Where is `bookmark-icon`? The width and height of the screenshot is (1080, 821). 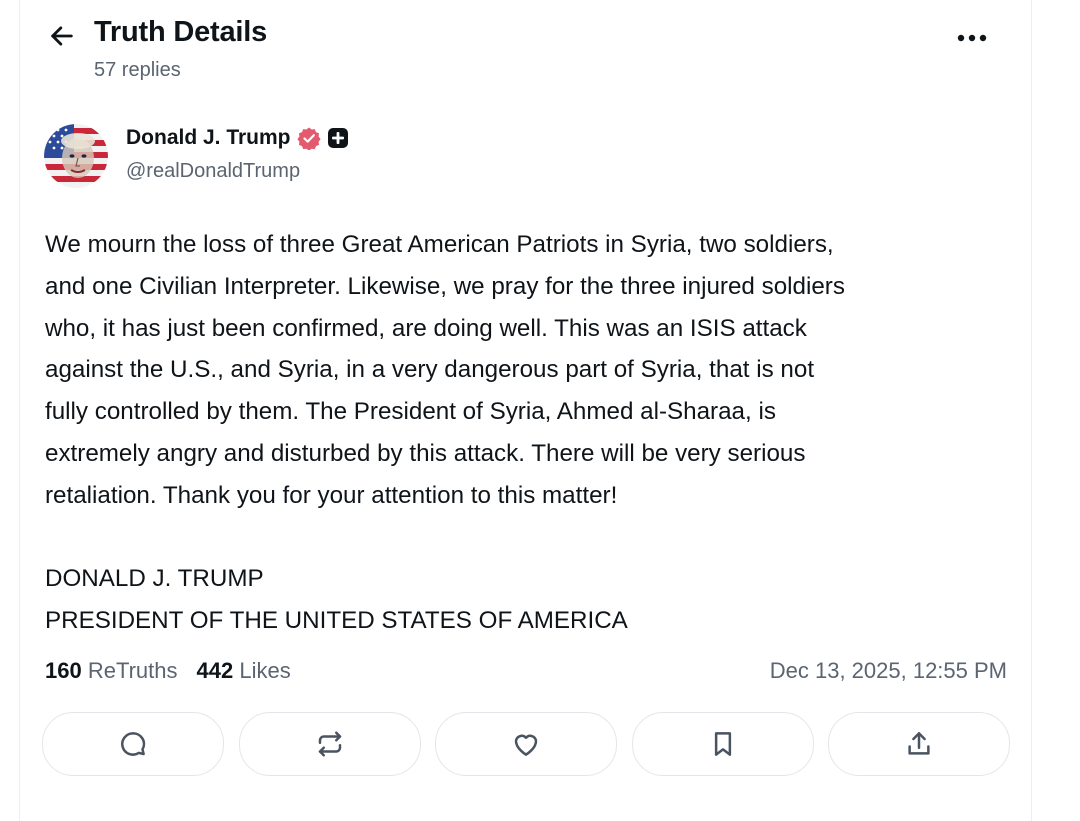 bookmark-icon is located at coordinates (723, 744).